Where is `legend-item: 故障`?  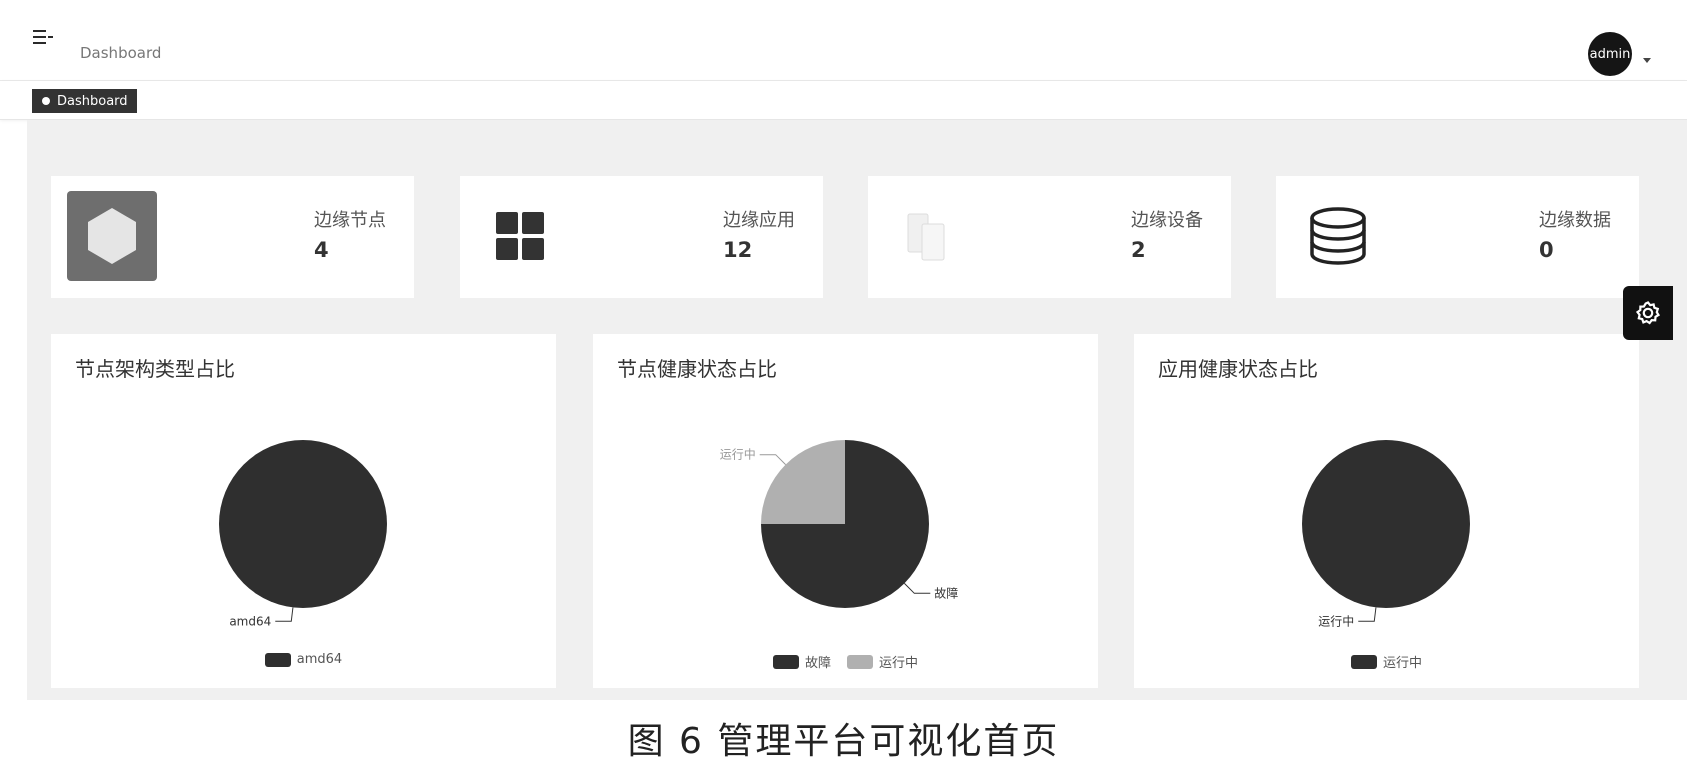 legend-item: 故障 is located at coordinates (801, 661).